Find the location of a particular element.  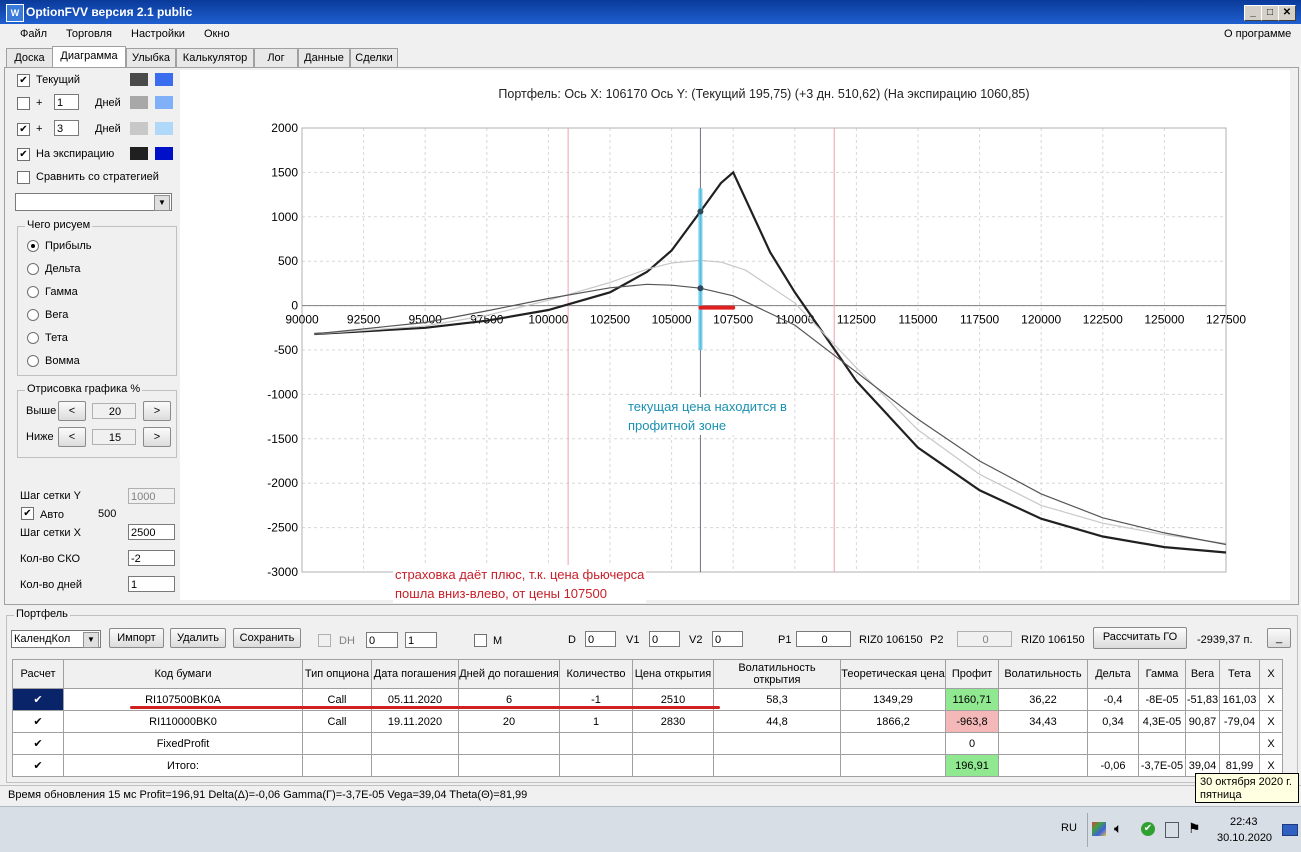

above-value: 20 is located at coordinates (114, 411).